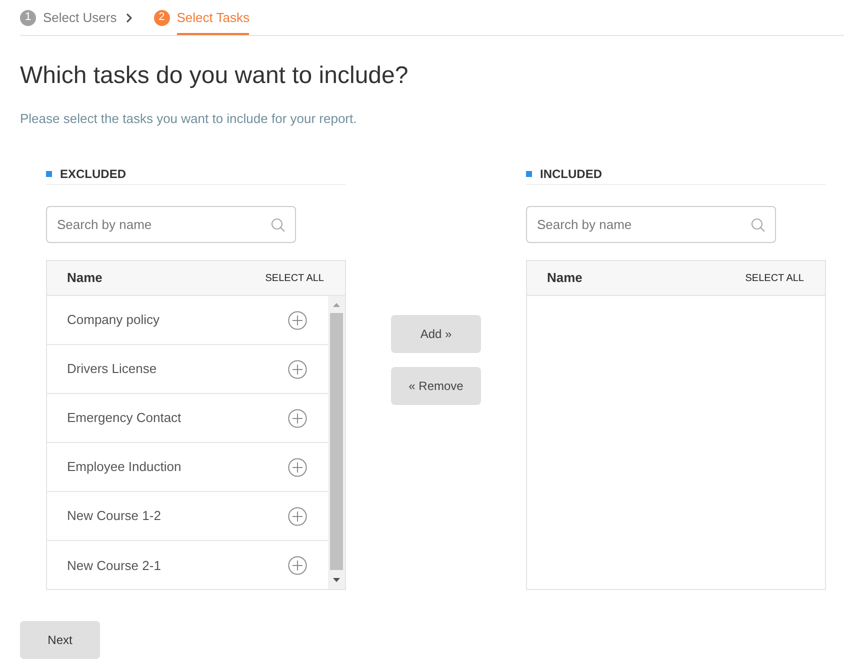  I want to click on list-item-label: New Course 1-2, so click(114, 516).